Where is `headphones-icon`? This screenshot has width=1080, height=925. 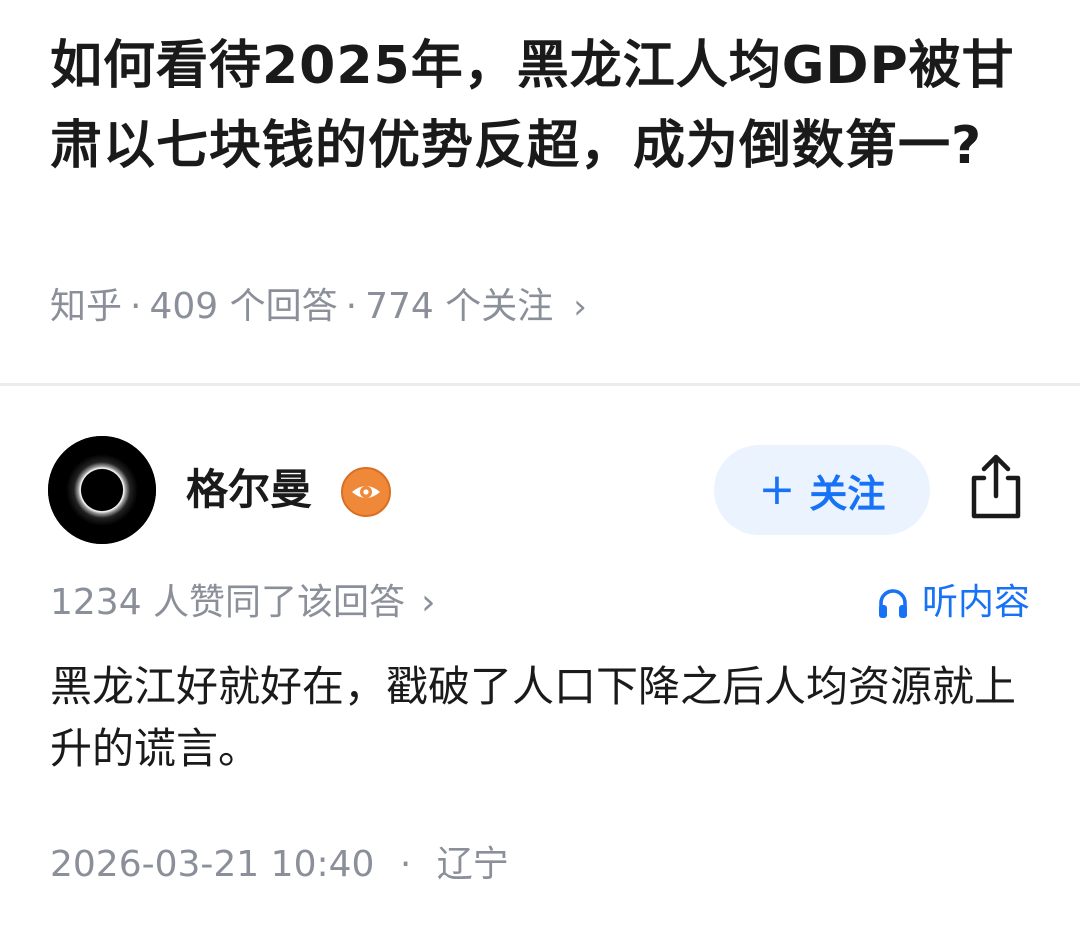 headphones-icon is located at coordinates (892, 603).